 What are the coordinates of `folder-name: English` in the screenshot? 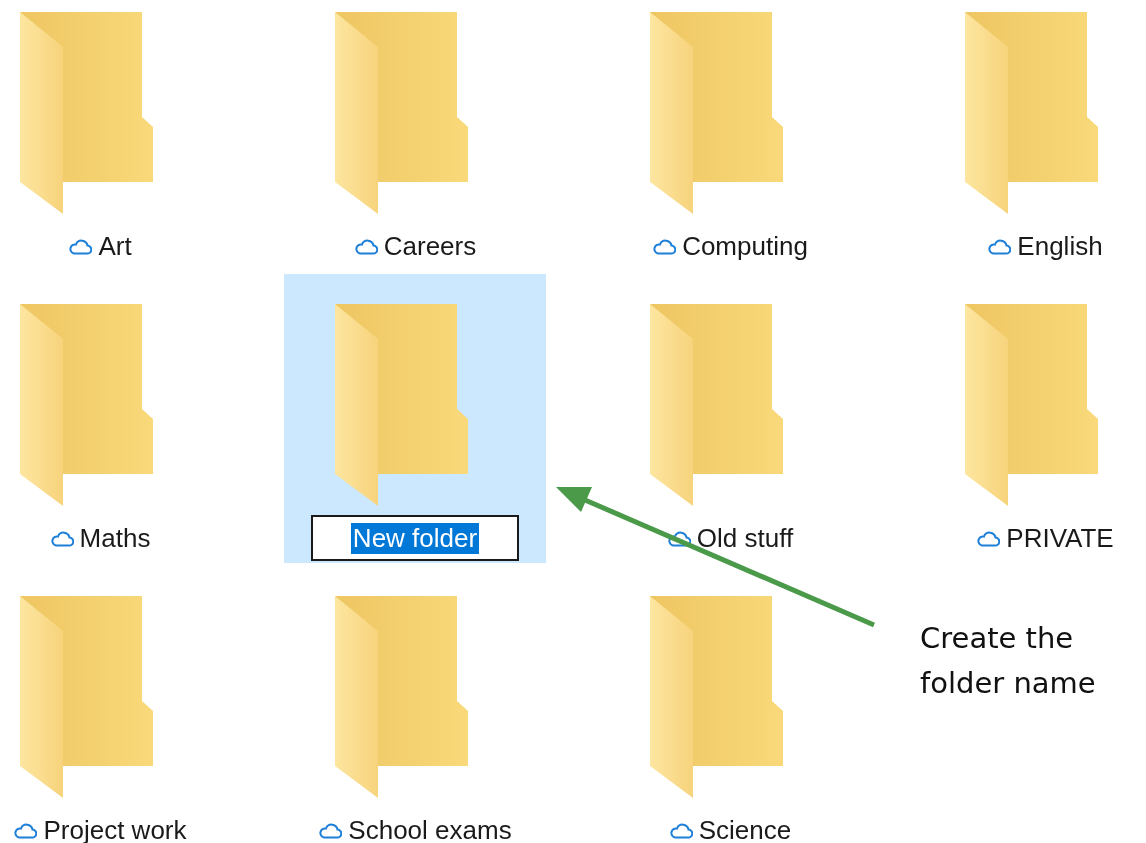 It's located at (1060, 246).